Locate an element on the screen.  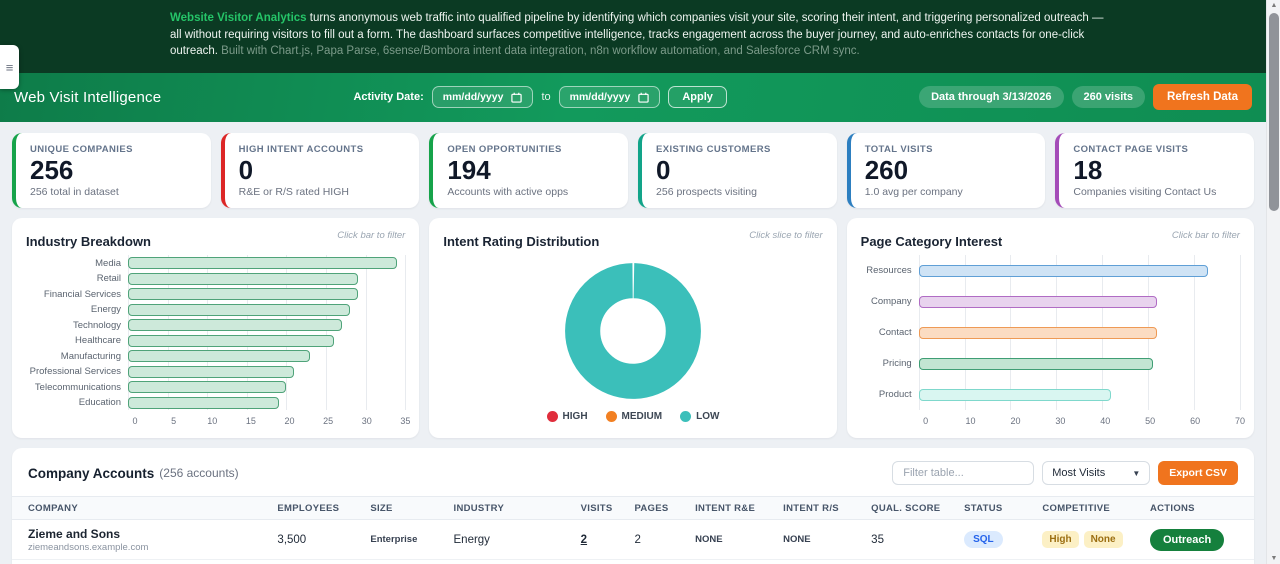
outreach-button: Outreach is located at coordinates (1187, 539).